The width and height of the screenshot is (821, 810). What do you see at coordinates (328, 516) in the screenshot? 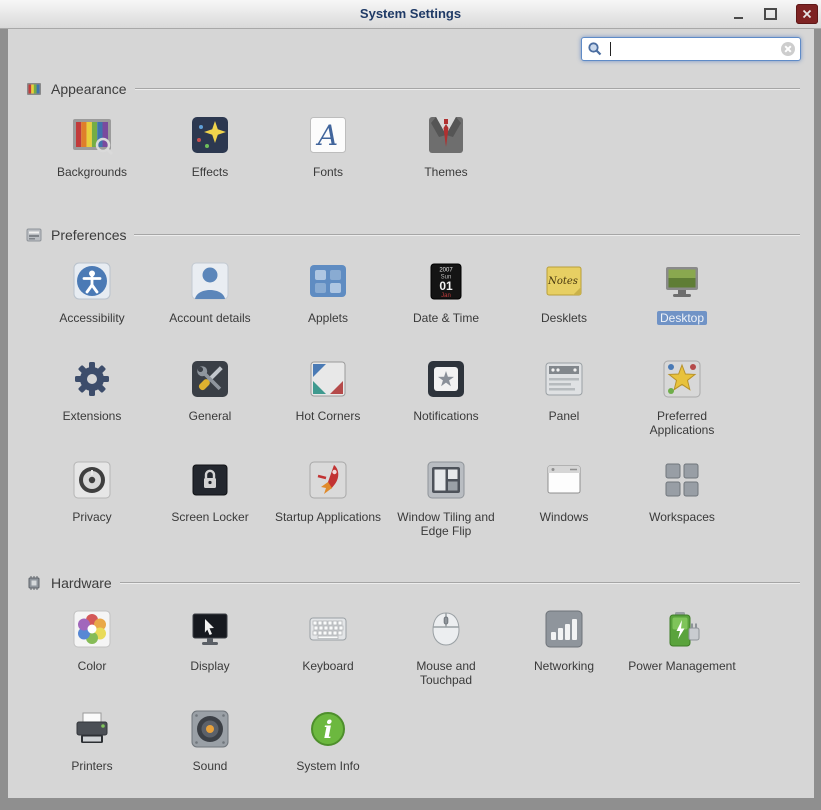
I see `tile-label: Startup Applications` at bounding box center [328, 516].